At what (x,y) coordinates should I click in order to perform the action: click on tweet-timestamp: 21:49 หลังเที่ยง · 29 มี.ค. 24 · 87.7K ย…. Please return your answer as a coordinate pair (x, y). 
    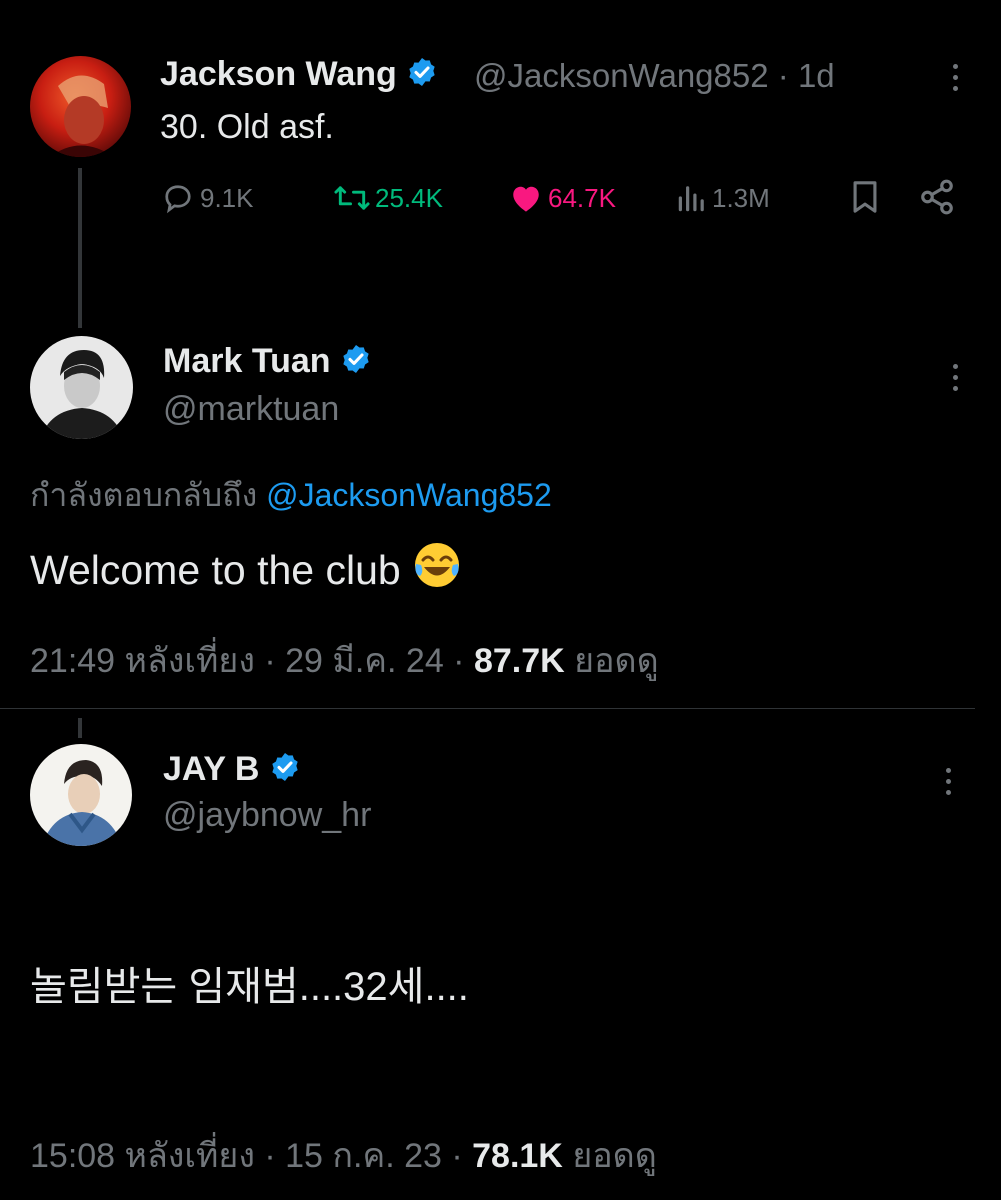
    Looking at the image, I should click on (344, 661).